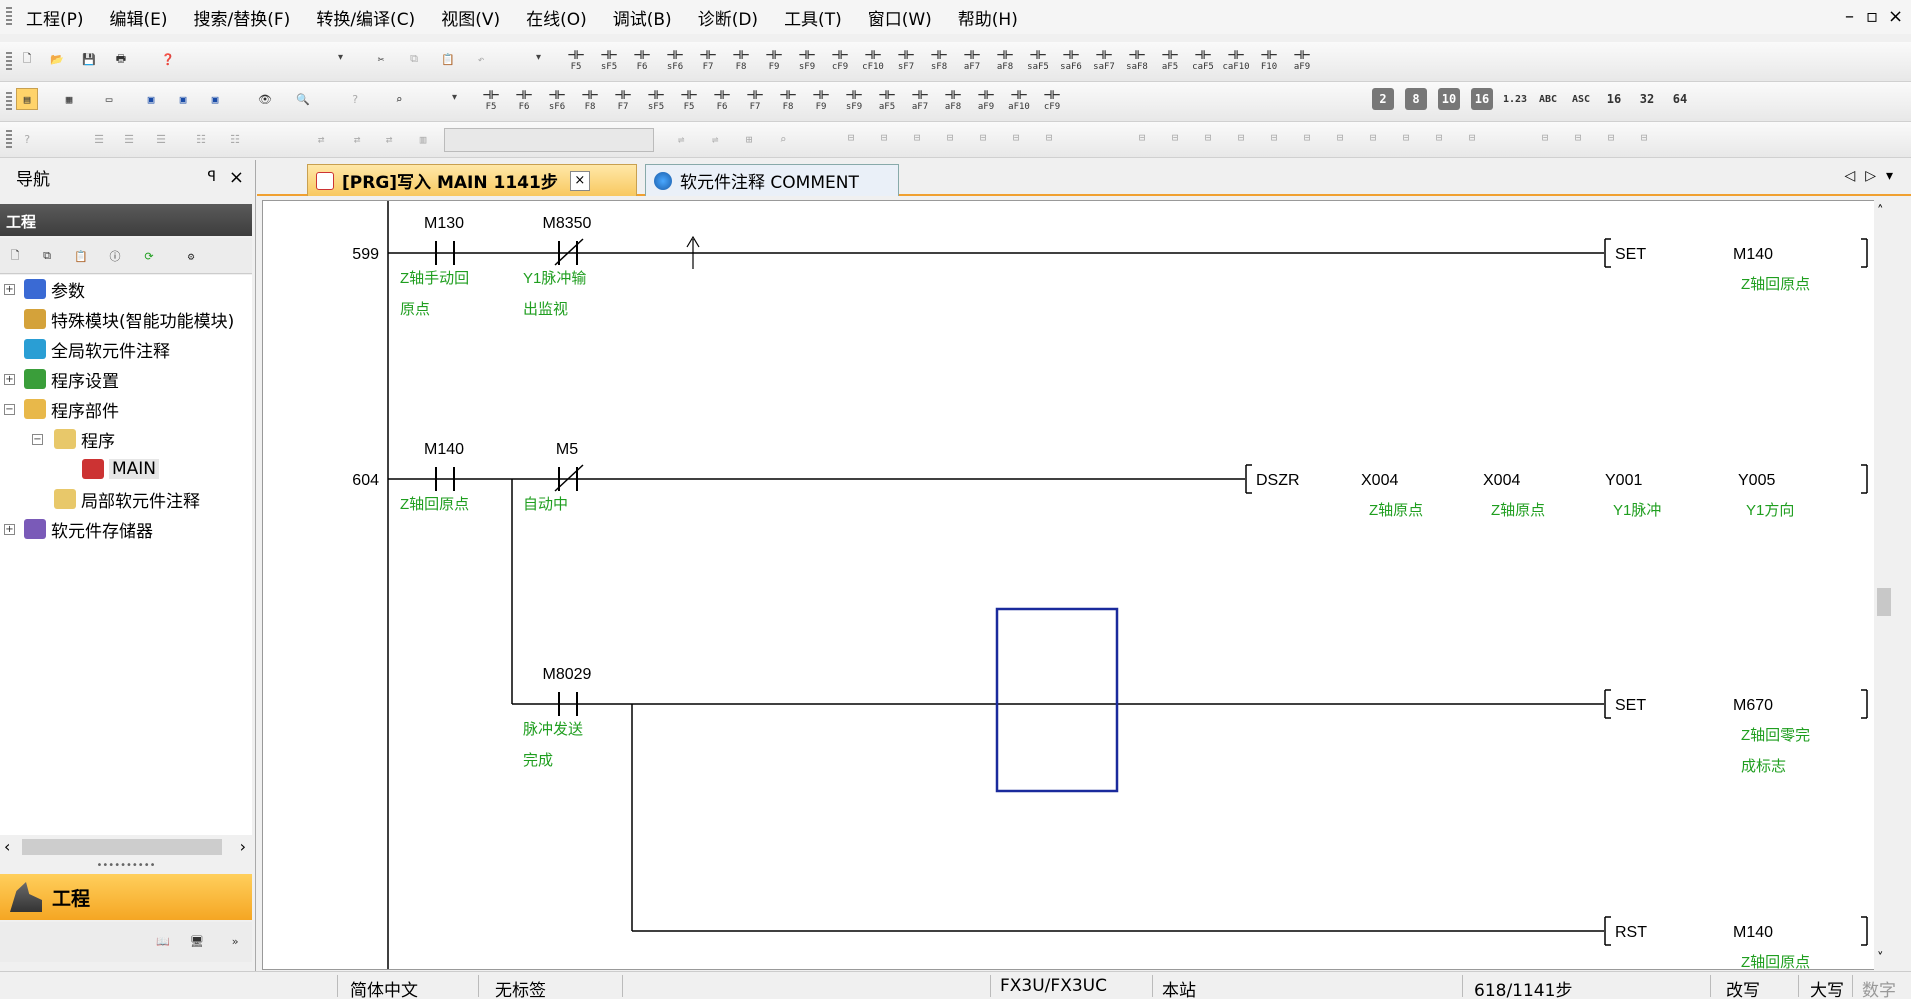  I want to click on monitor-tool-21-icon: ⊟, so click(1644, 137).